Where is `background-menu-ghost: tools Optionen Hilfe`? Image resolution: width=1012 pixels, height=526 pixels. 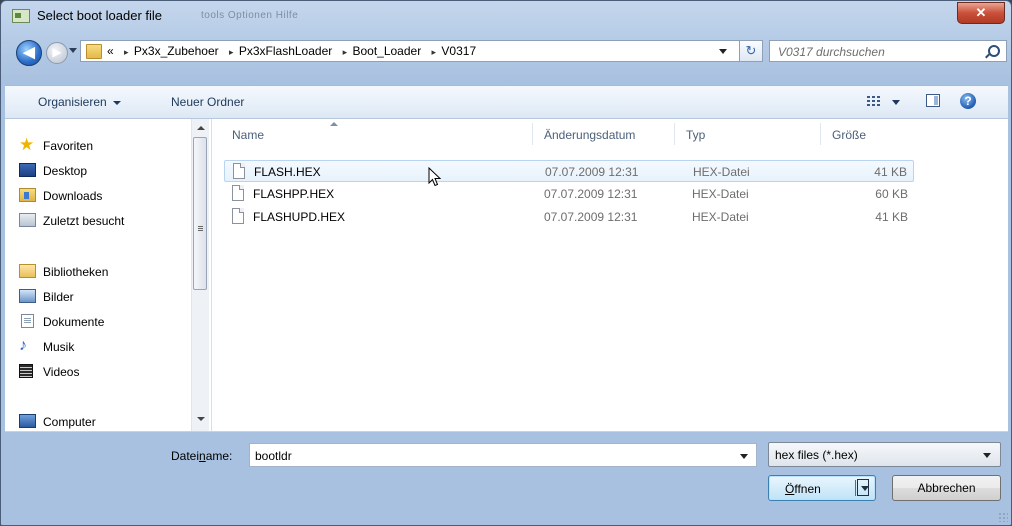 background-menu-ghost: tools Optionen Hilfe is located at coordinates (250, 15).